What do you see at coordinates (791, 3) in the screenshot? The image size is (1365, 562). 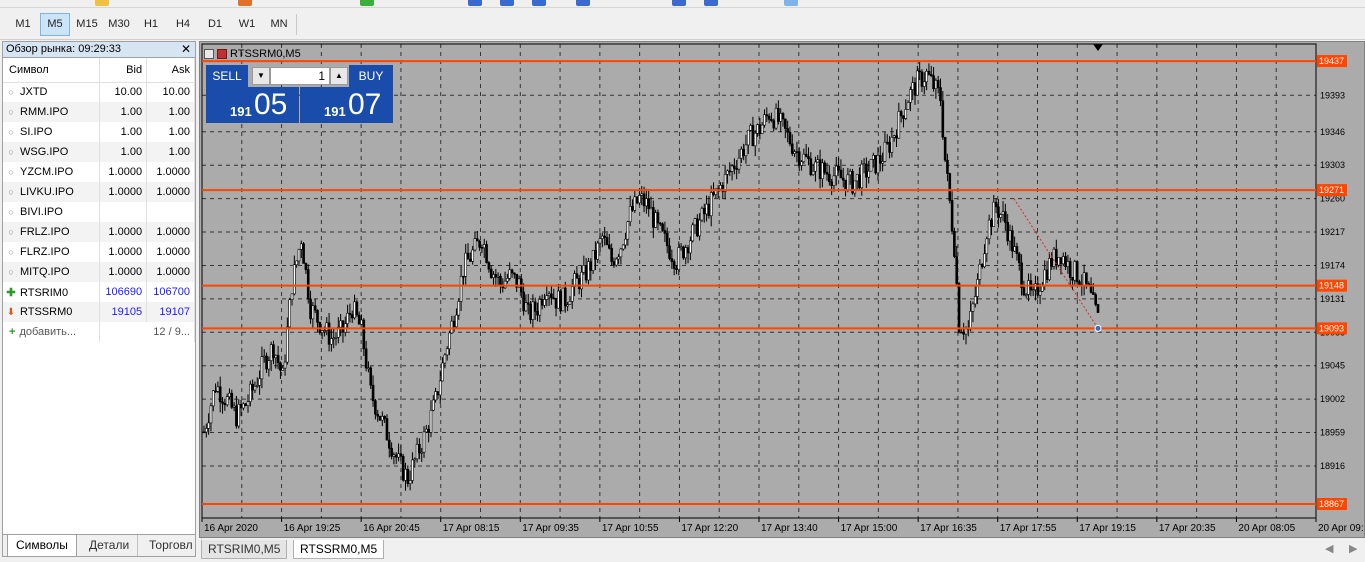 I see `toolbar-icon-cursor` at bounding box center [791, 3].